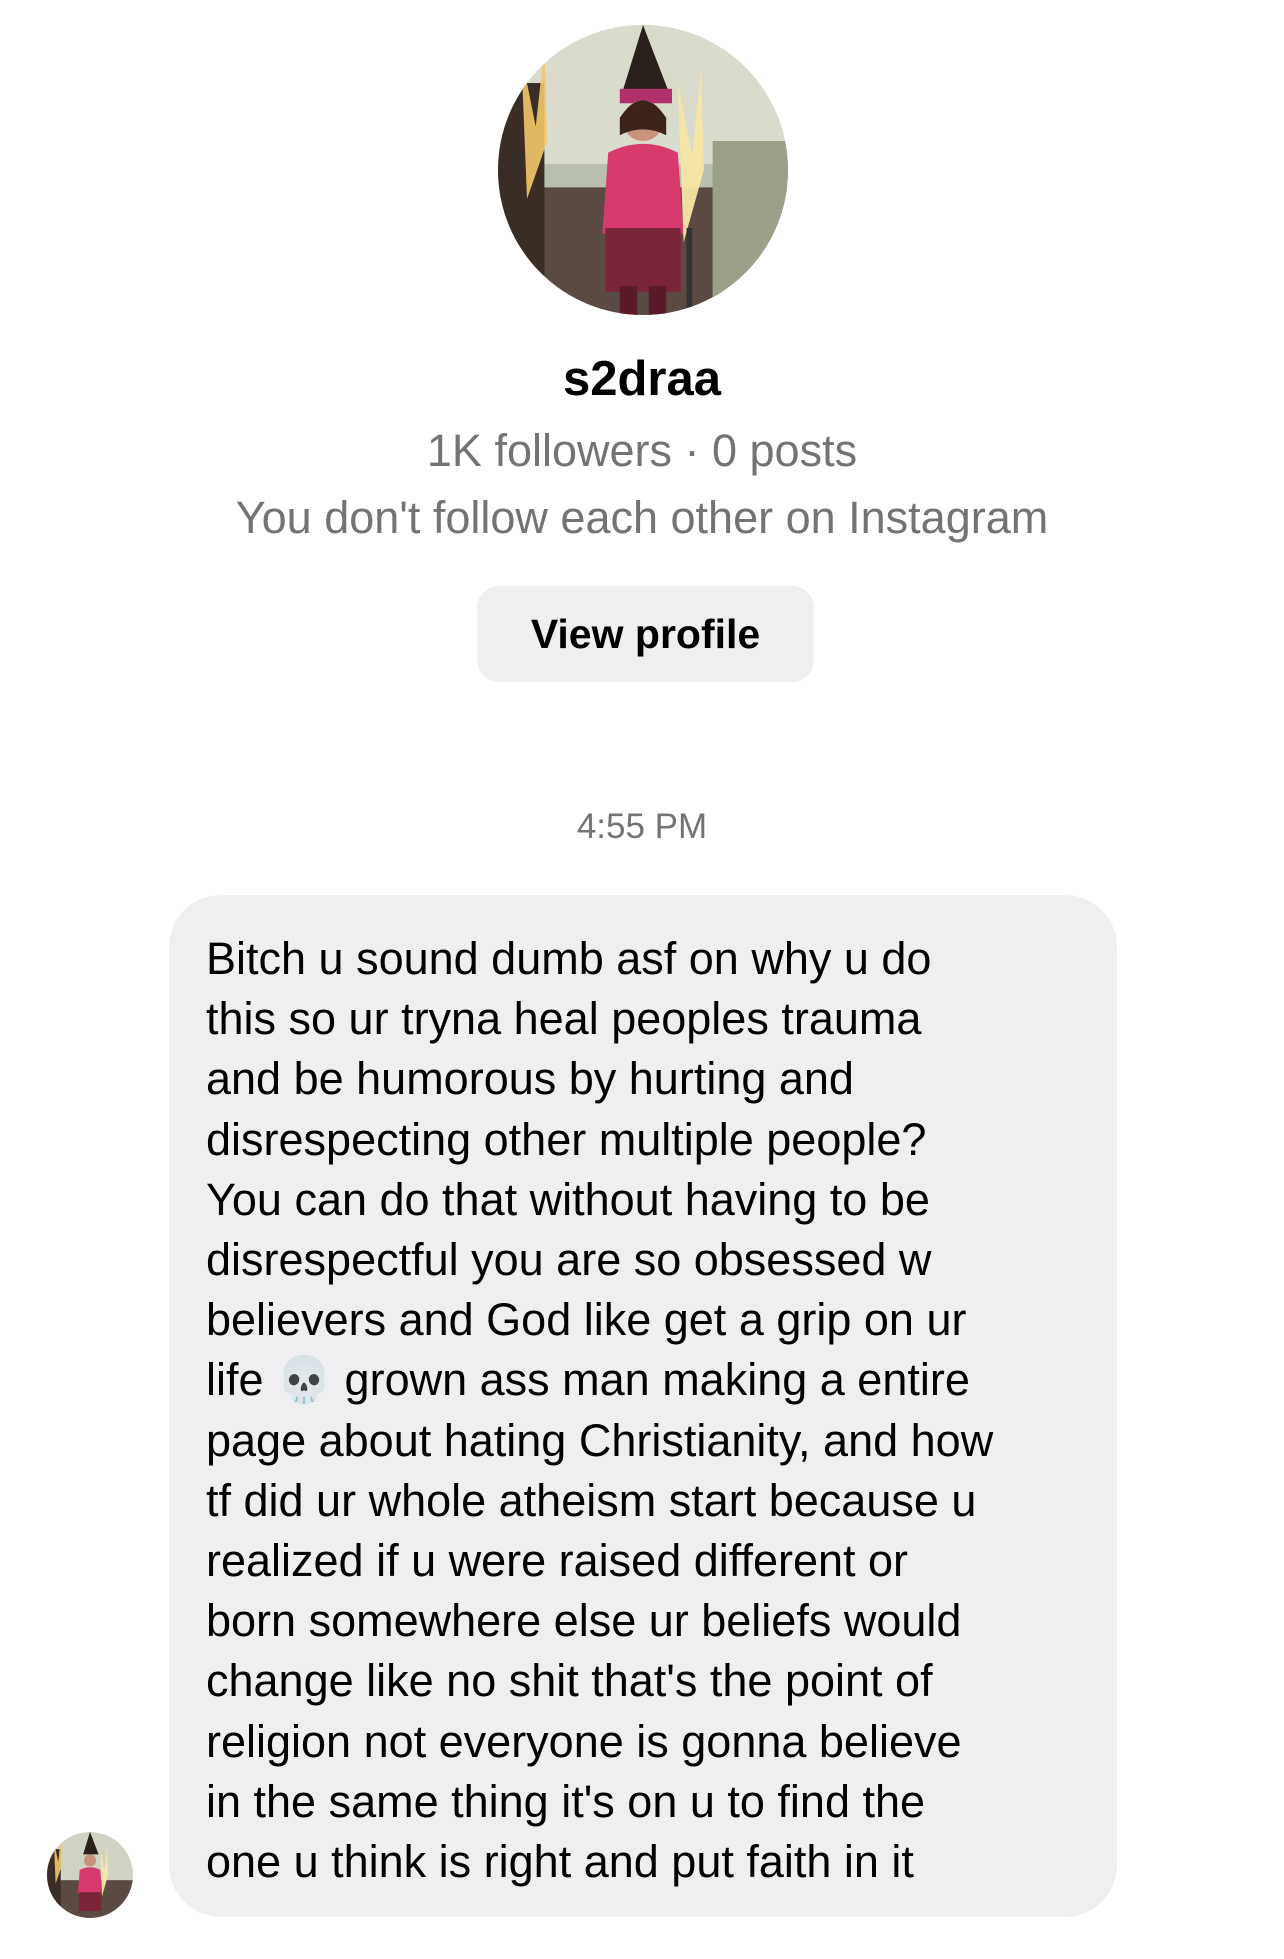  What do you see at coordinates (642, 517) in the screenshot?
I see `follow-status: You don't follow each other on Instagram` at bounding box center [642, 517].